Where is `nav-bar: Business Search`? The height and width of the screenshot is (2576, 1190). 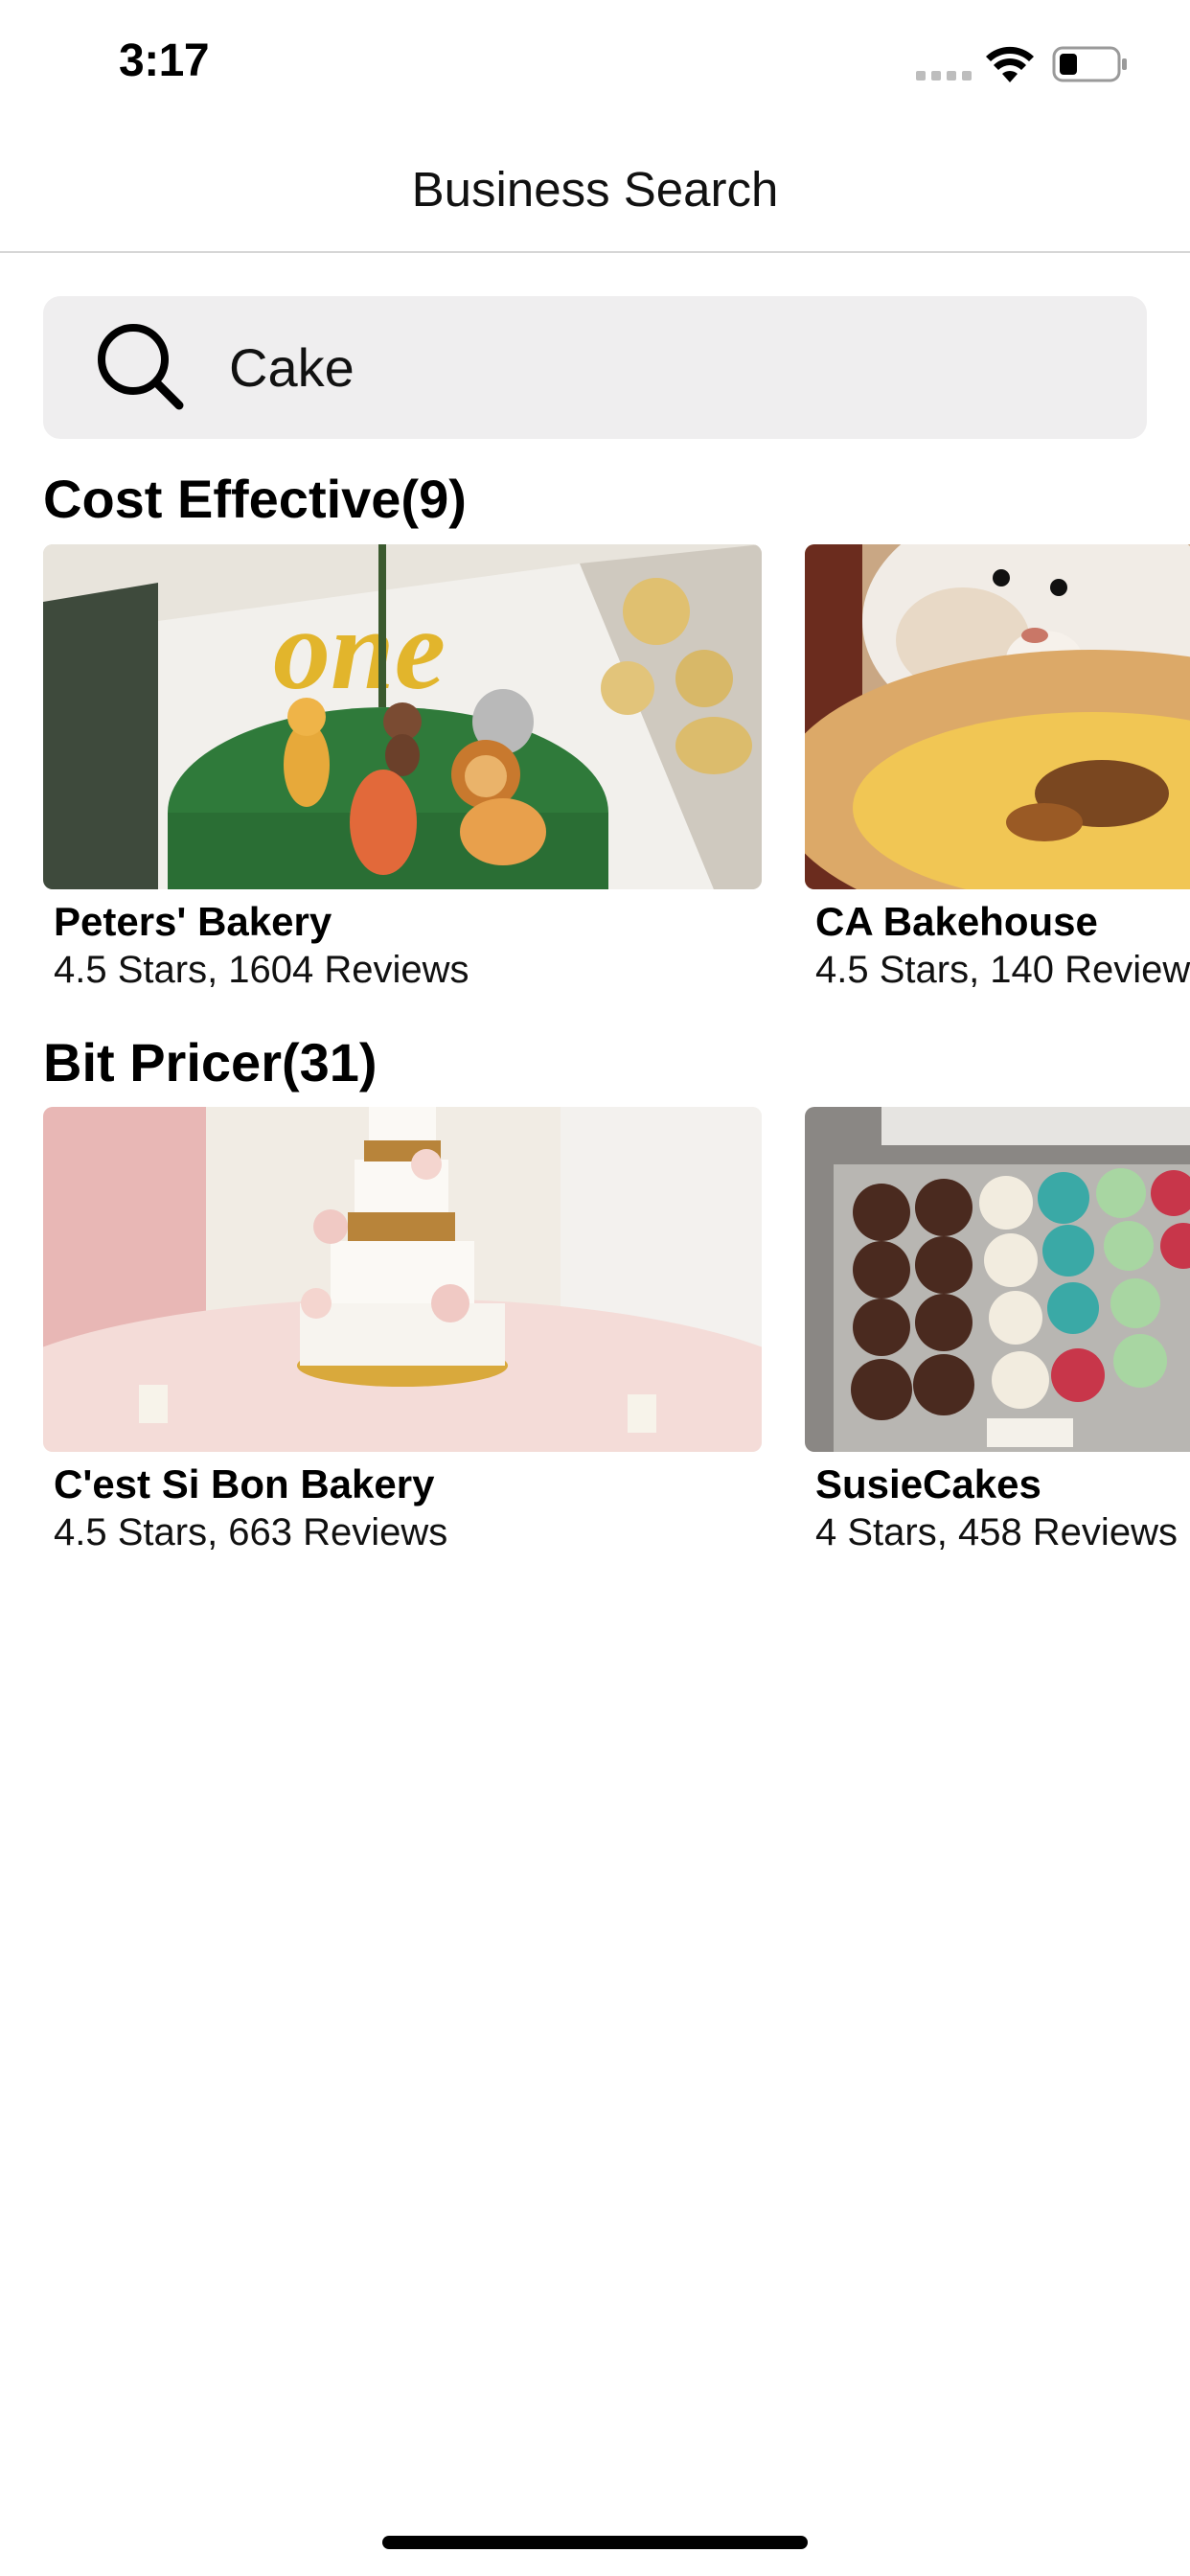
nav-bar: Business Search is located at coordinates (595, 189).